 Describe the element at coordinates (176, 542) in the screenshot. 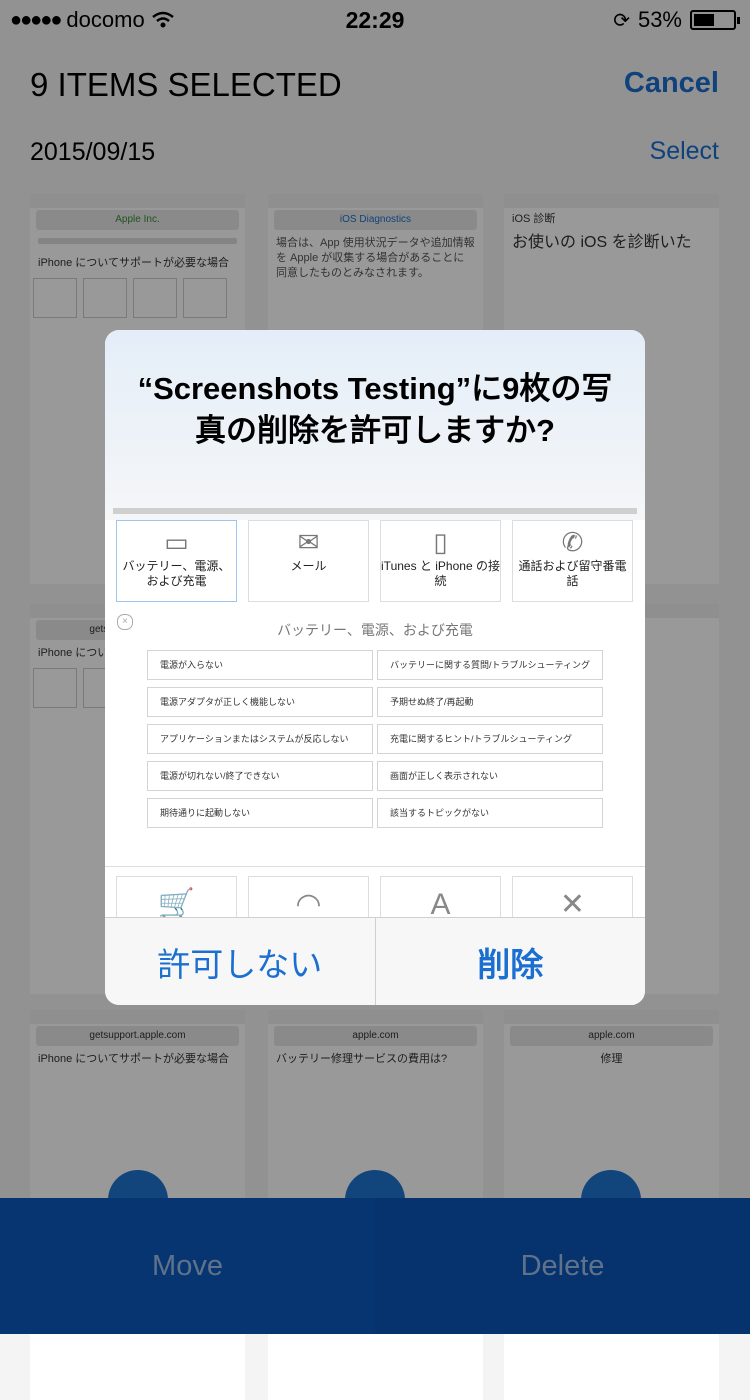

I see `battery-icon: ▭` at that location.